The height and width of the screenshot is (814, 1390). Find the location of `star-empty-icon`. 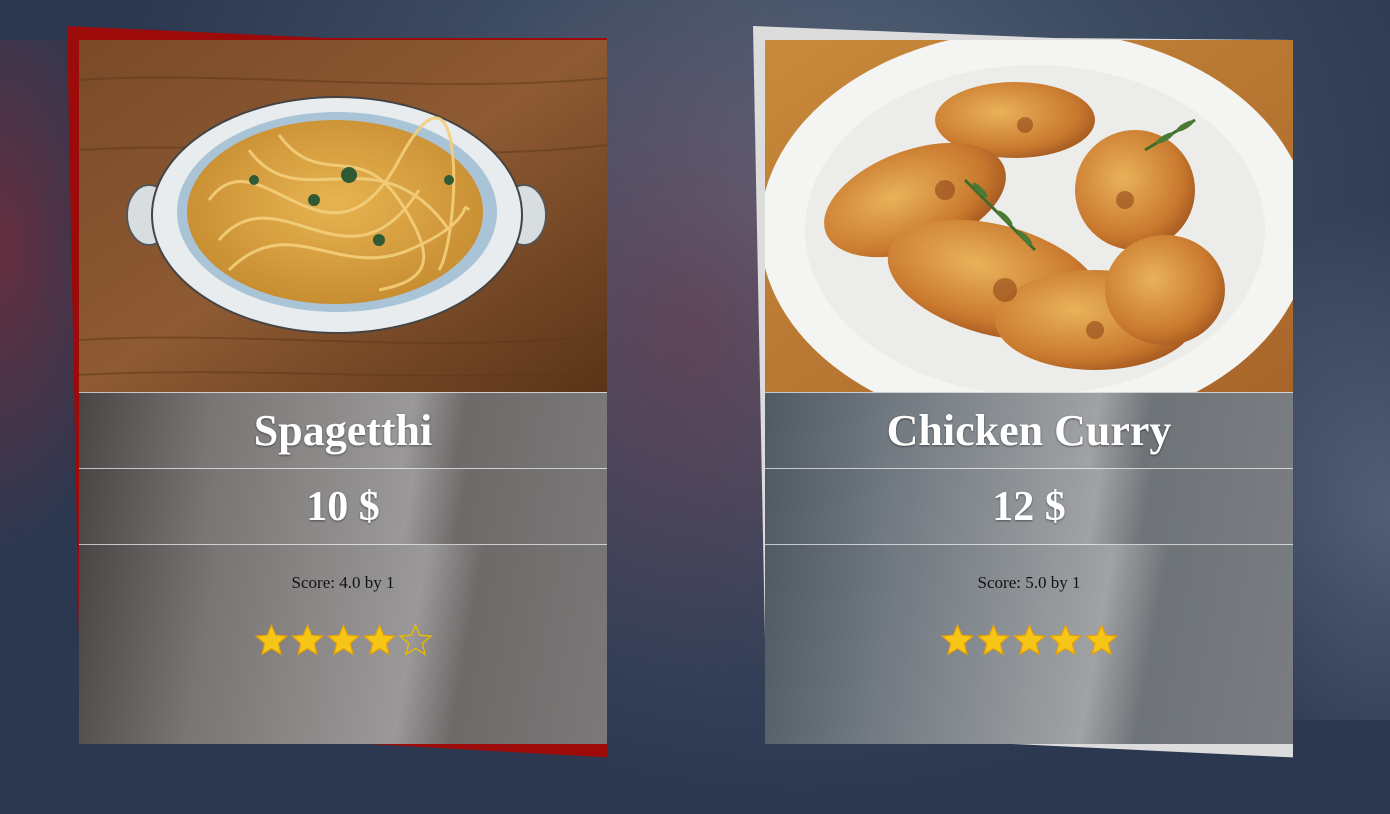

star-empty-icon is located at coordinates (415, 640).